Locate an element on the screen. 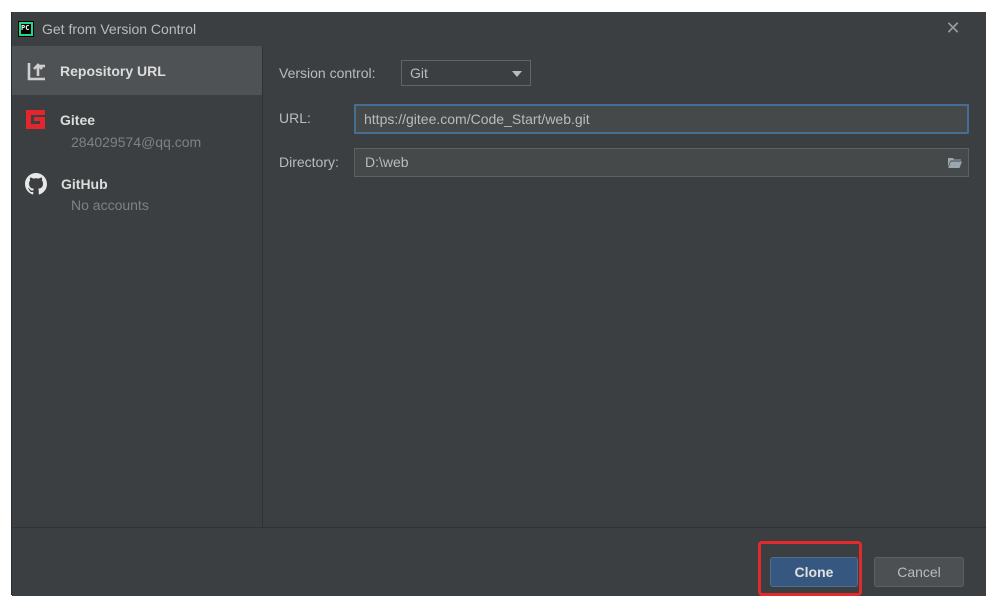 Image resolution: width=986 pixels, height=596 pixels. title-bar: PC Get from Version Control ✕ is located at coordinates (499, 29).